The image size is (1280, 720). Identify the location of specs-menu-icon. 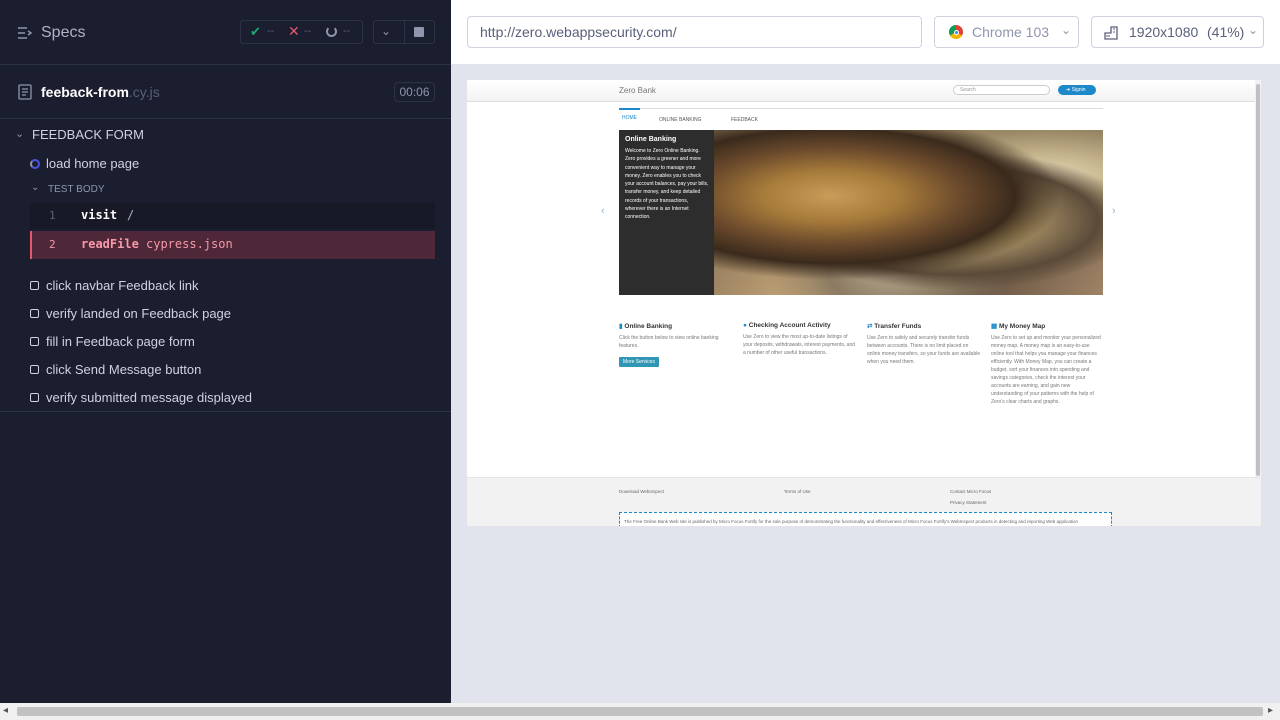
(25, 33).